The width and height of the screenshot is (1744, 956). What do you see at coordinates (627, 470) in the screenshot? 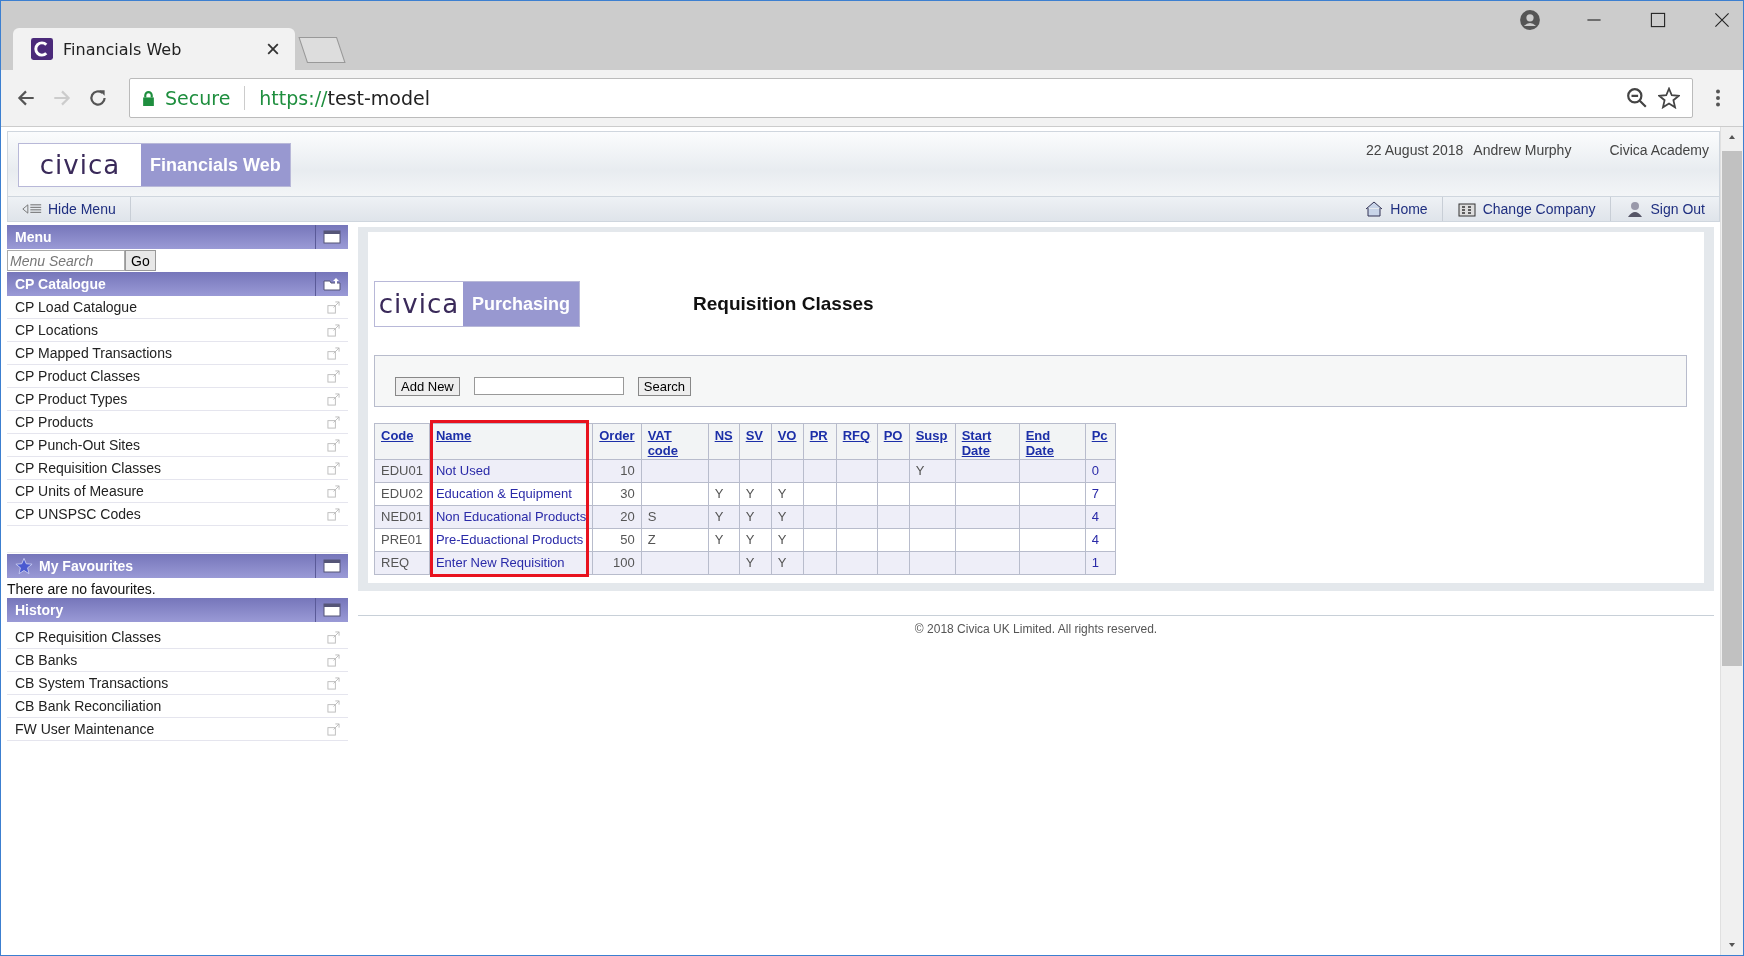
I see `table-cell: 10` at bounding box center [627, 470].